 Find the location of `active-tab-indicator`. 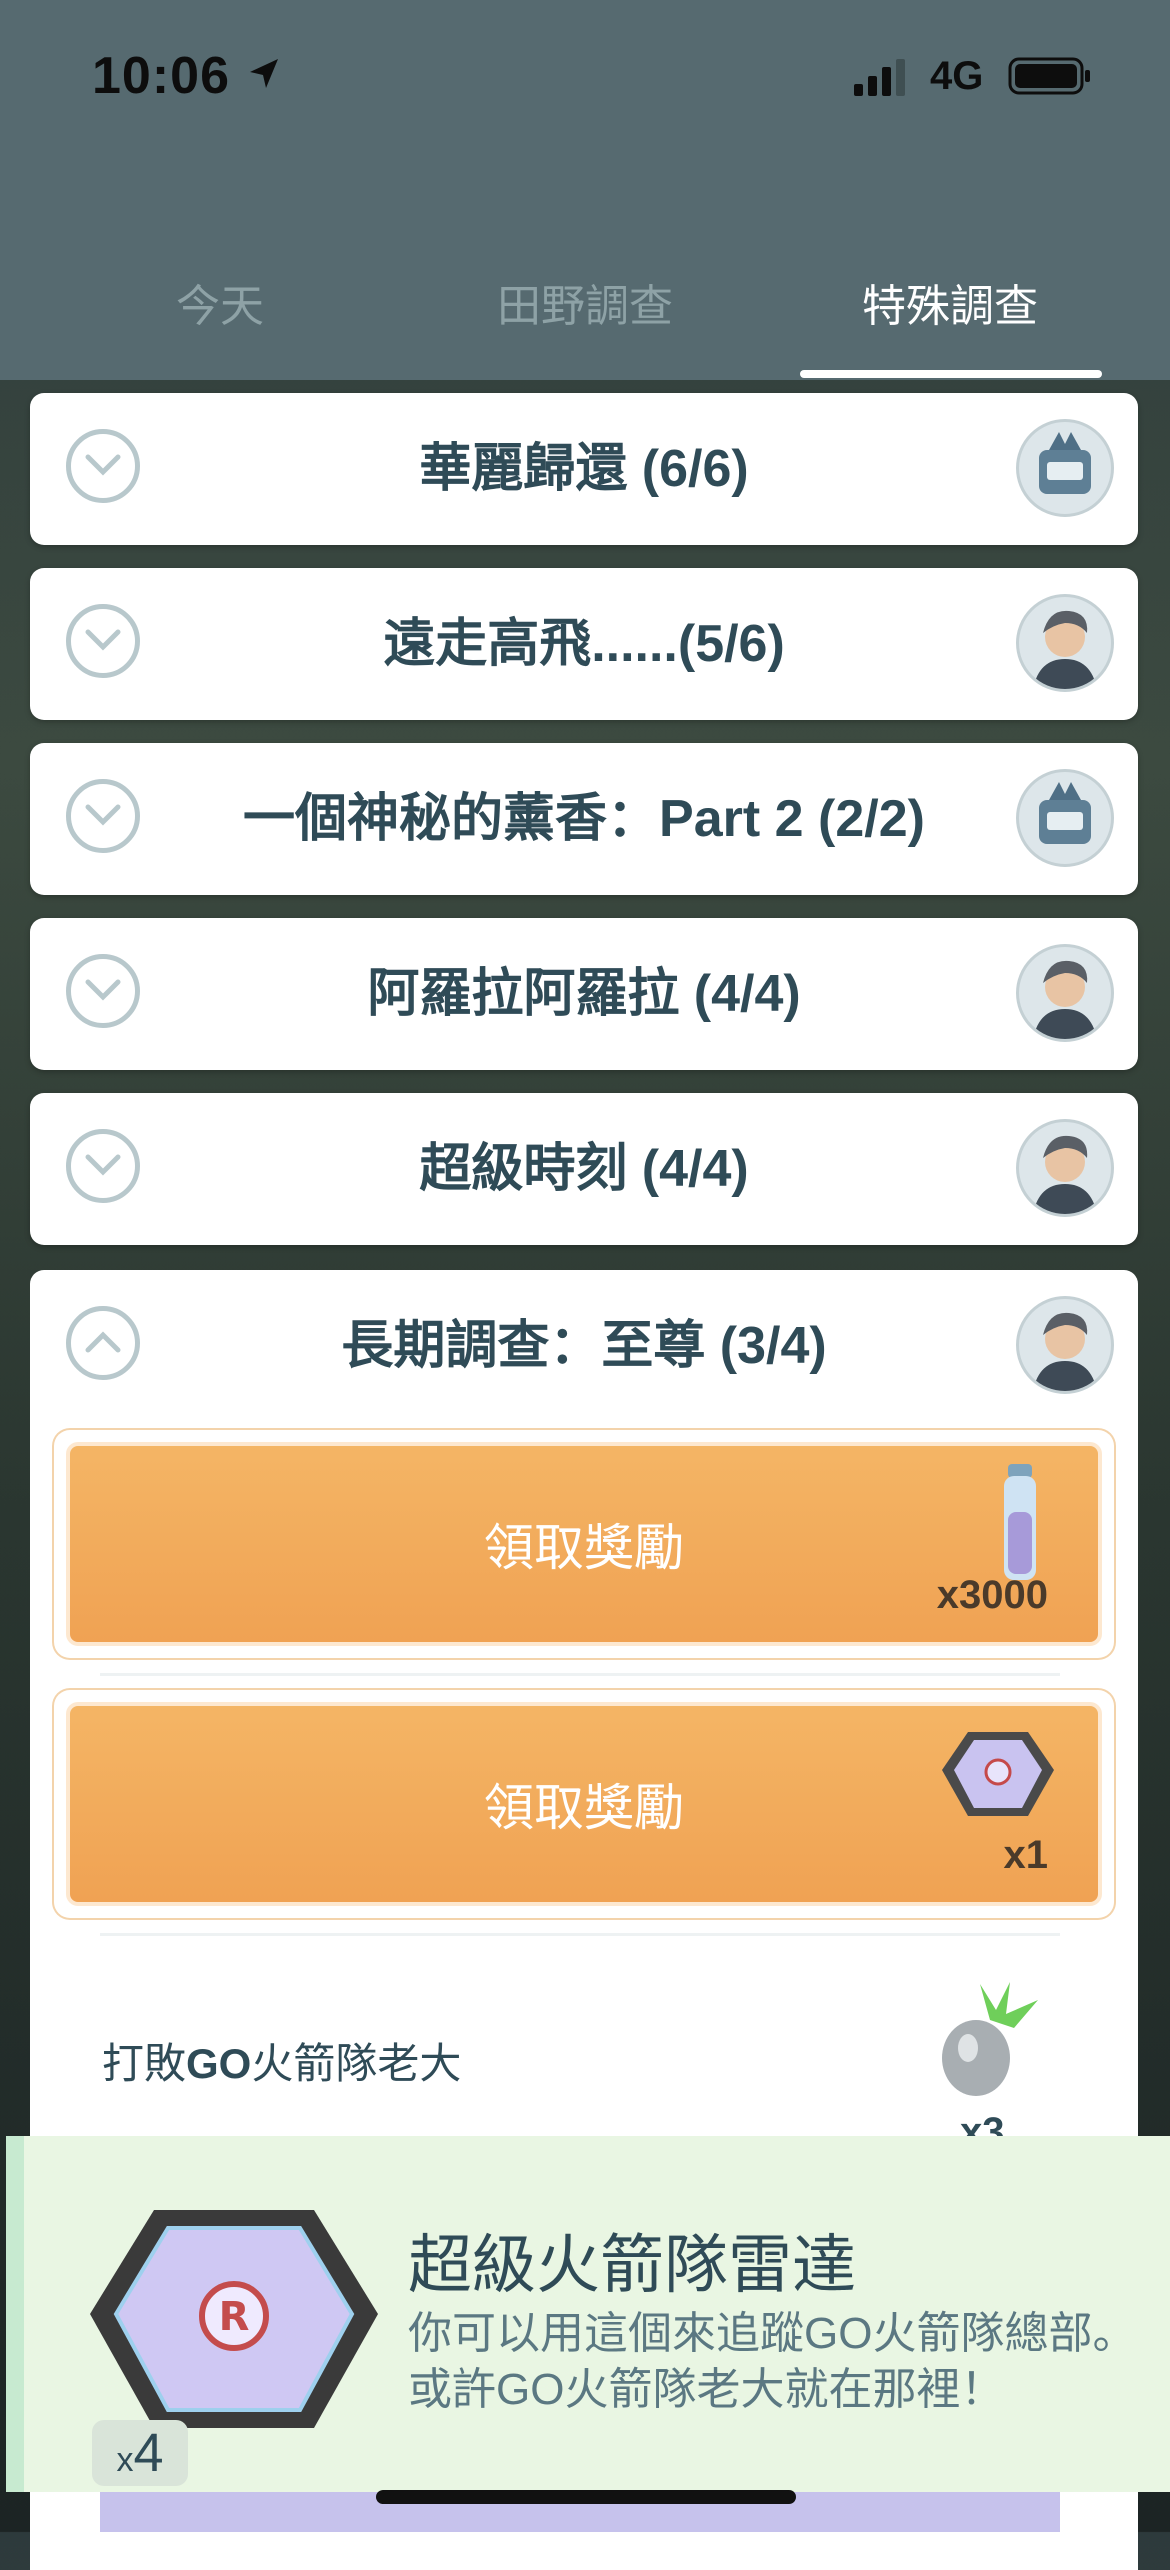

active-tab-indicator is located at coordinates (951, 374).